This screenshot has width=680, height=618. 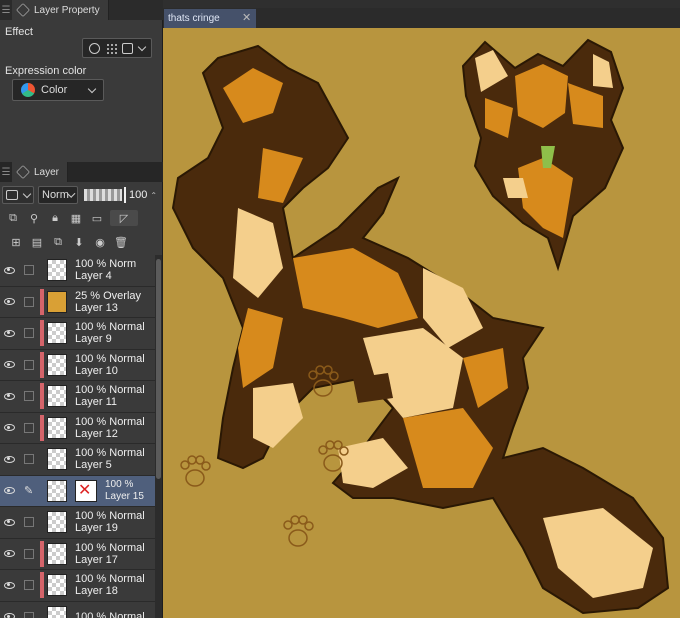 I want to click on layer-row: 100 % Norm Layer 4, so click(x=77, y=271).